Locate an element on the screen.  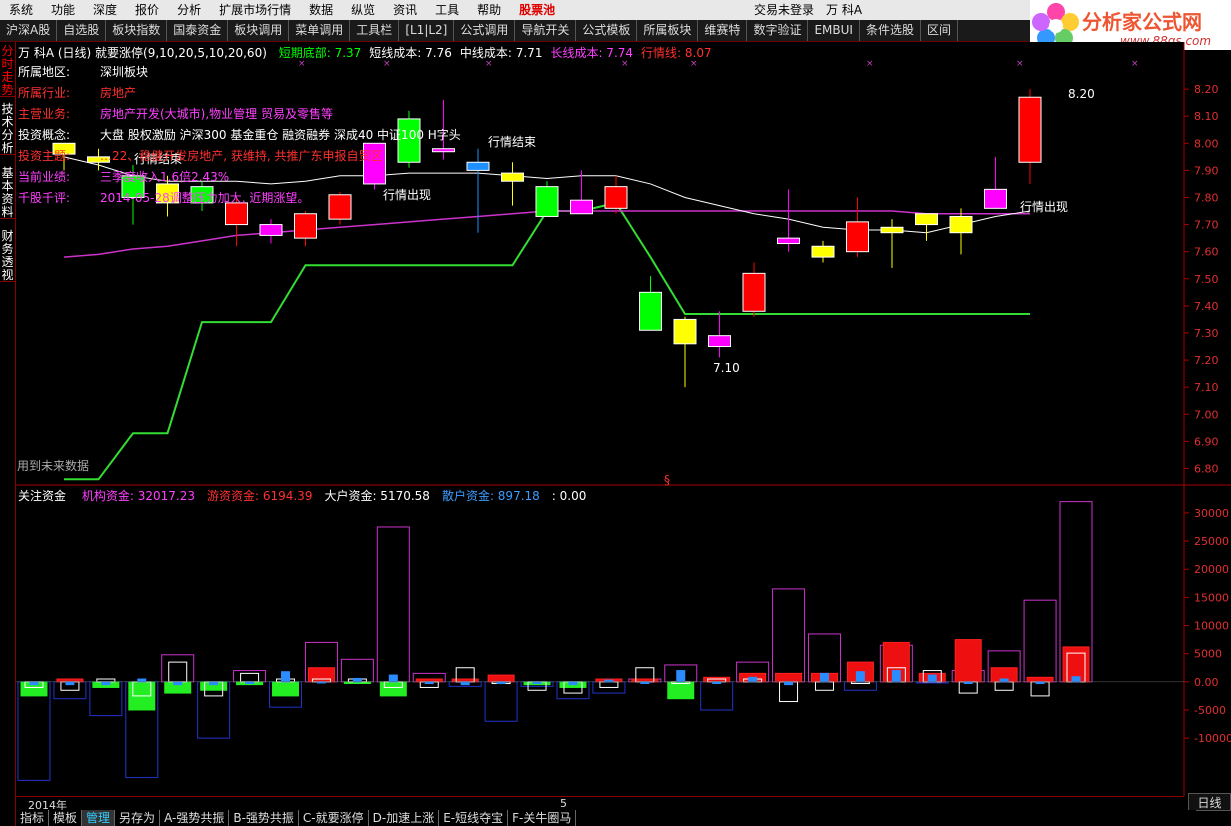
price-tick-label: 7.80 is located at coordinates (1206, 197).